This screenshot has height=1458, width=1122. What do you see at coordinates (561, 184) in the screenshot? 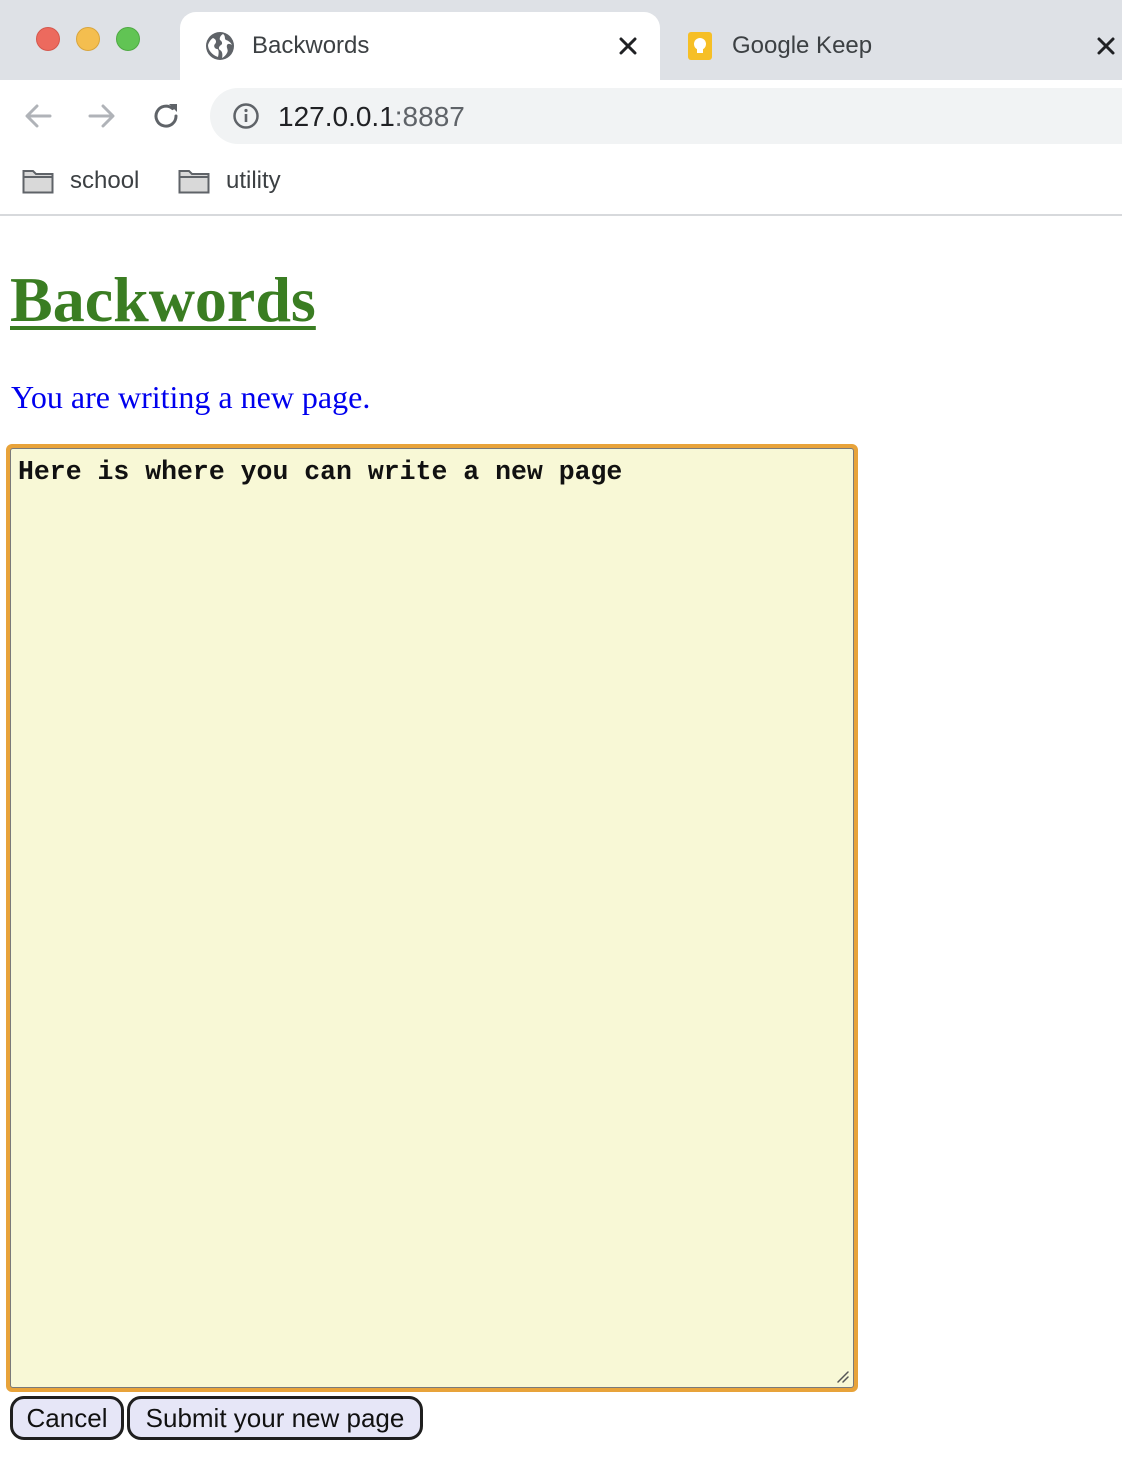
I see `bookmarks-bar: school utility` at bounding box center [561, 184].